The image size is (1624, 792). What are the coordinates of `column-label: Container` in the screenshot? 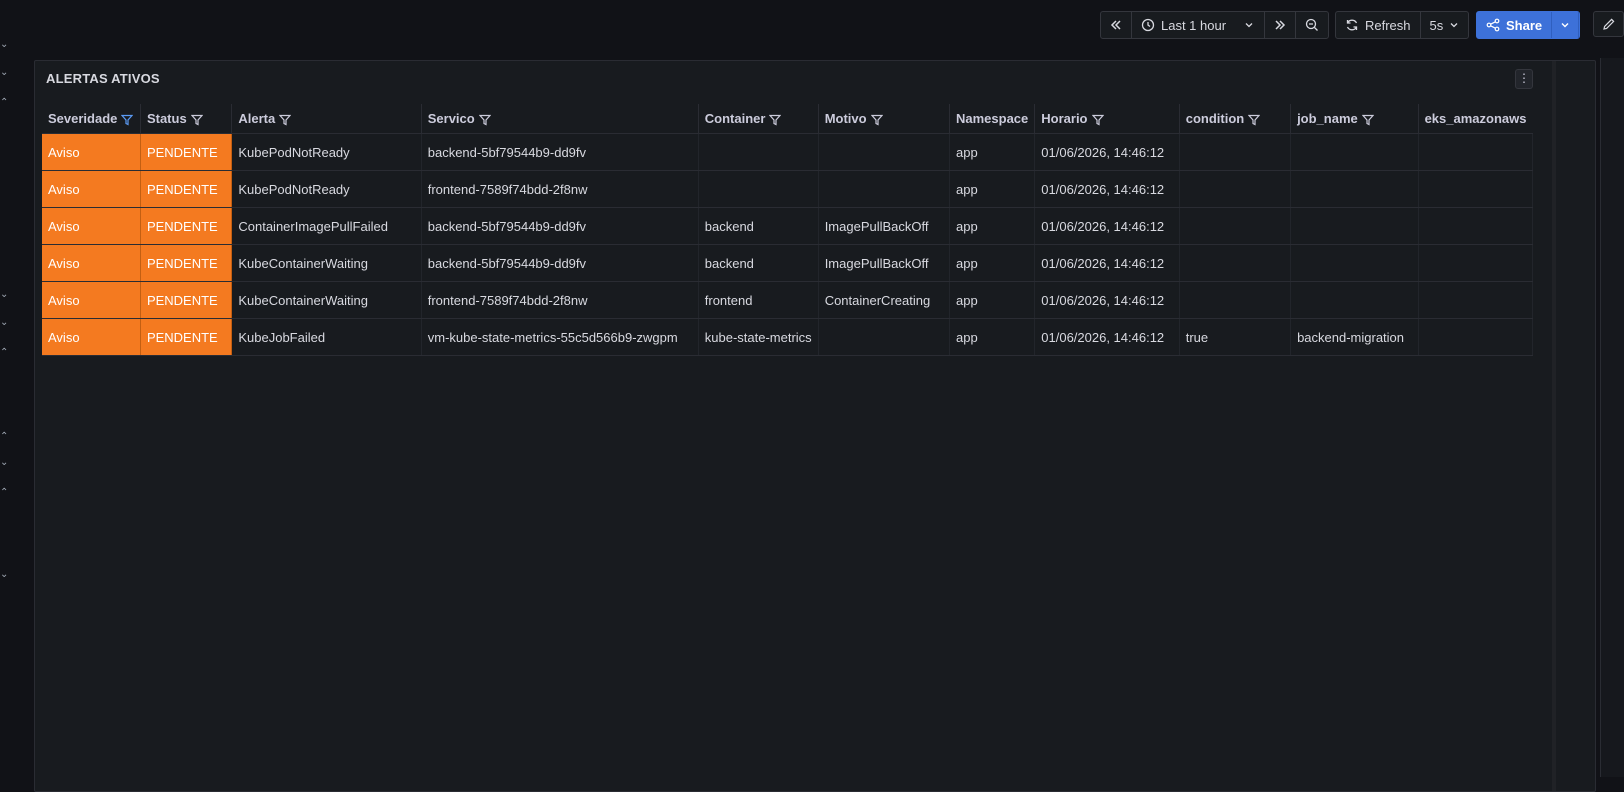 It's located at (735, 118).